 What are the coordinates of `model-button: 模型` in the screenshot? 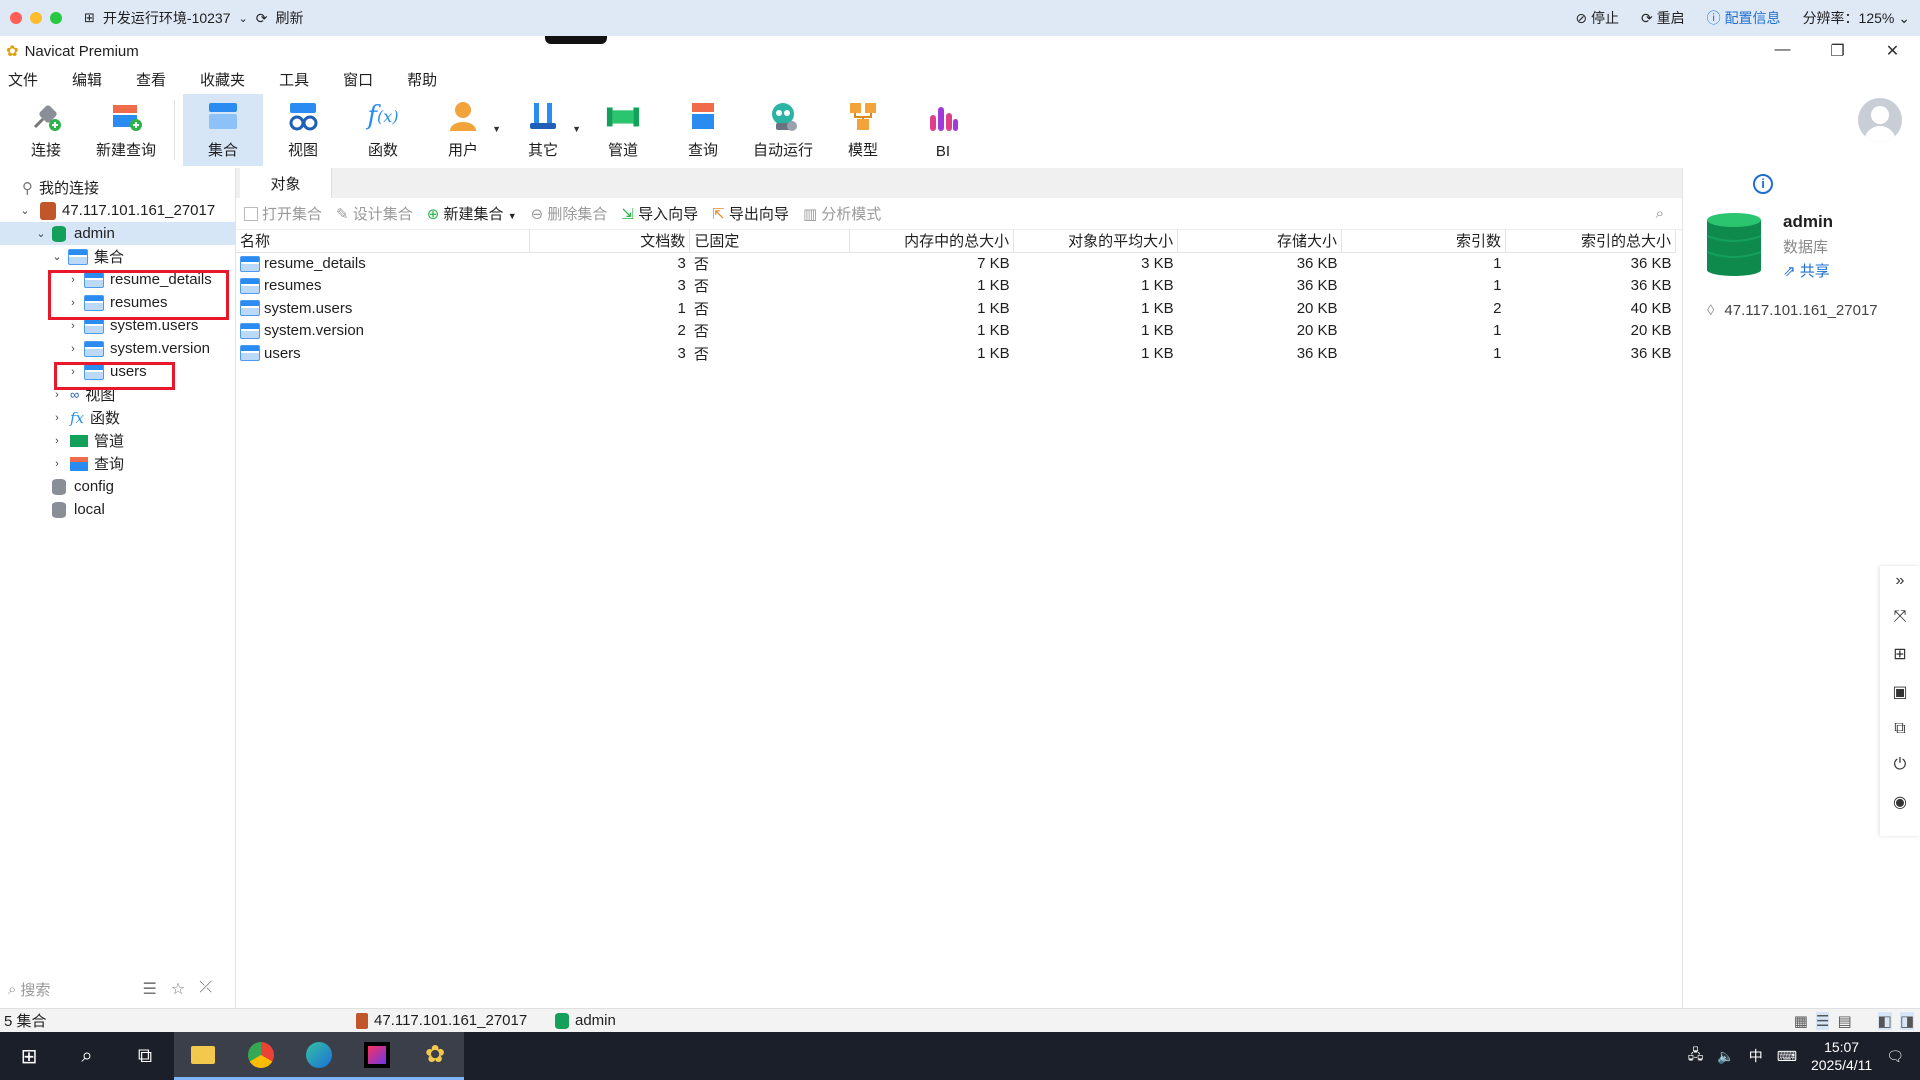 It's located at (863, 130).